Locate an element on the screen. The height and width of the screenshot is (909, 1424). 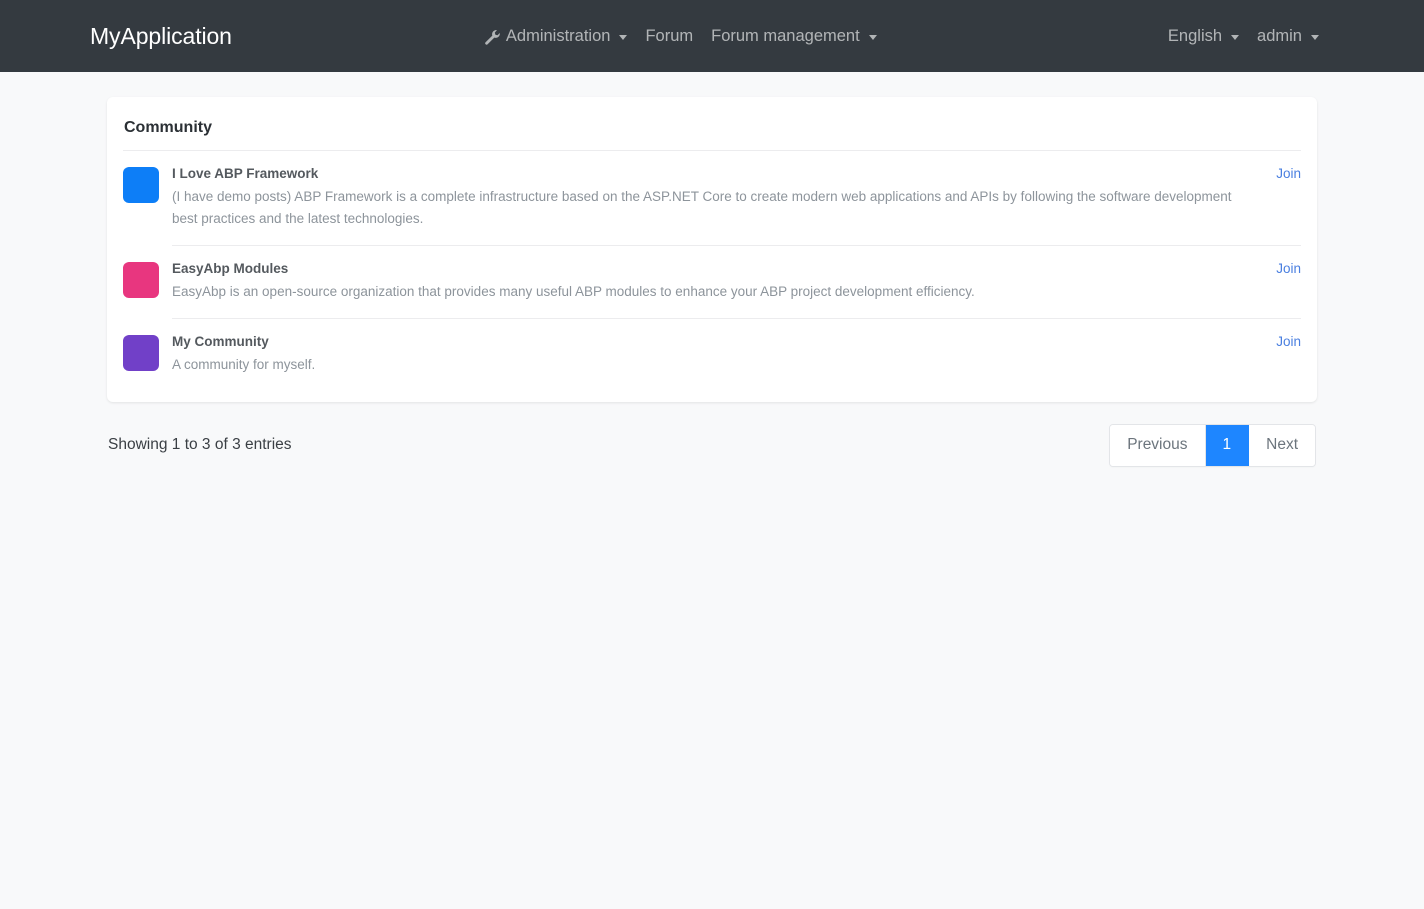
community-name: EasyAbp Modules is located at coordinates (230, 268).